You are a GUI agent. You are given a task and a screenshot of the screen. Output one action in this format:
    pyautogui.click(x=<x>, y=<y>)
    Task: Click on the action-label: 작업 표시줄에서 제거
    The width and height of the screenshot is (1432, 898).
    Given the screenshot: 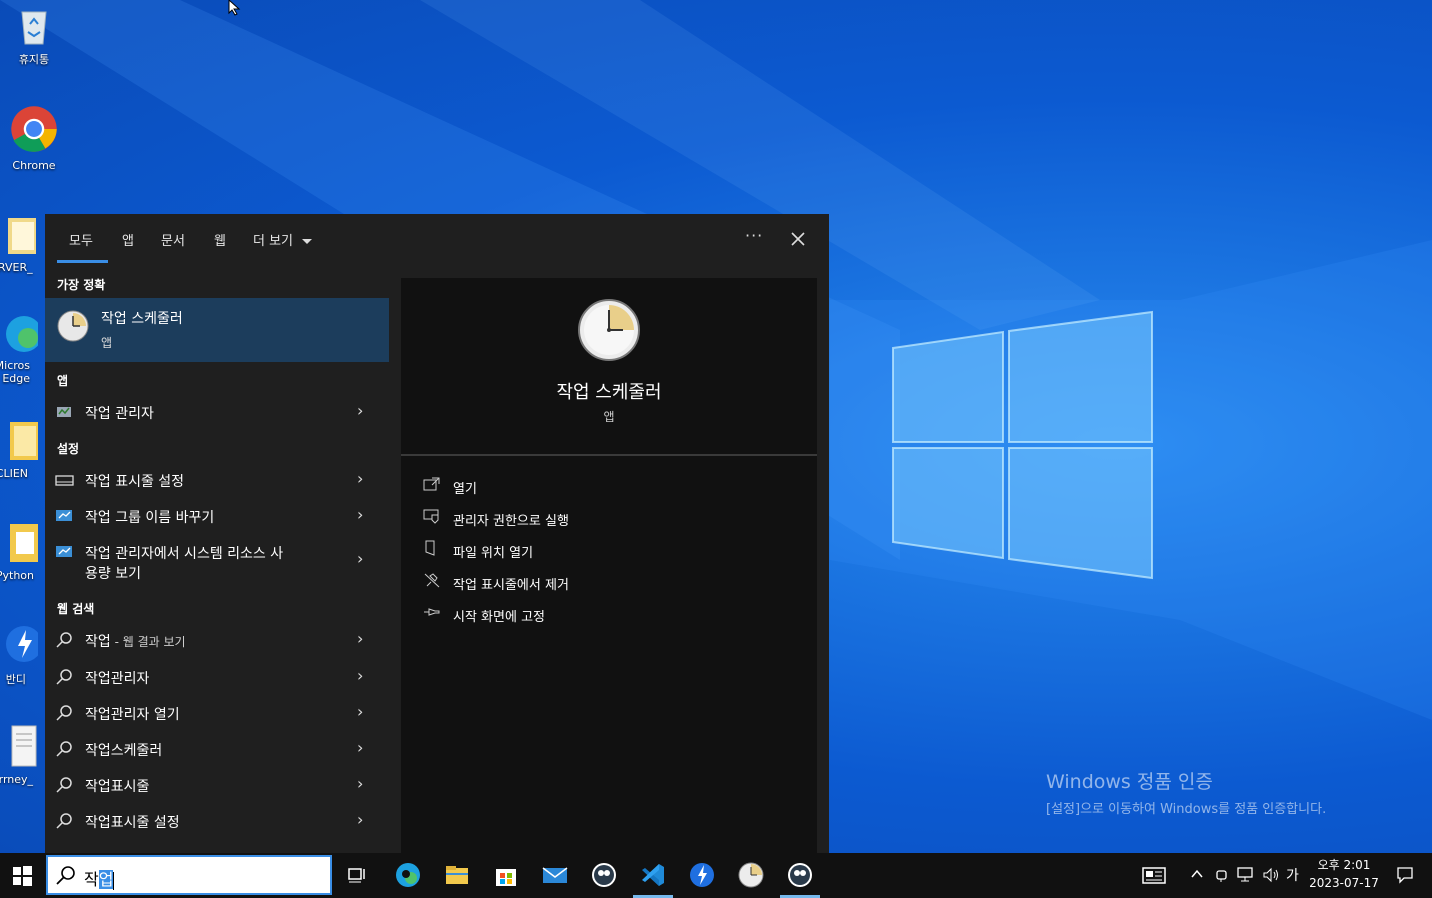 What is the action you would take?
    pyautogui.click(x=511, y=585)
    